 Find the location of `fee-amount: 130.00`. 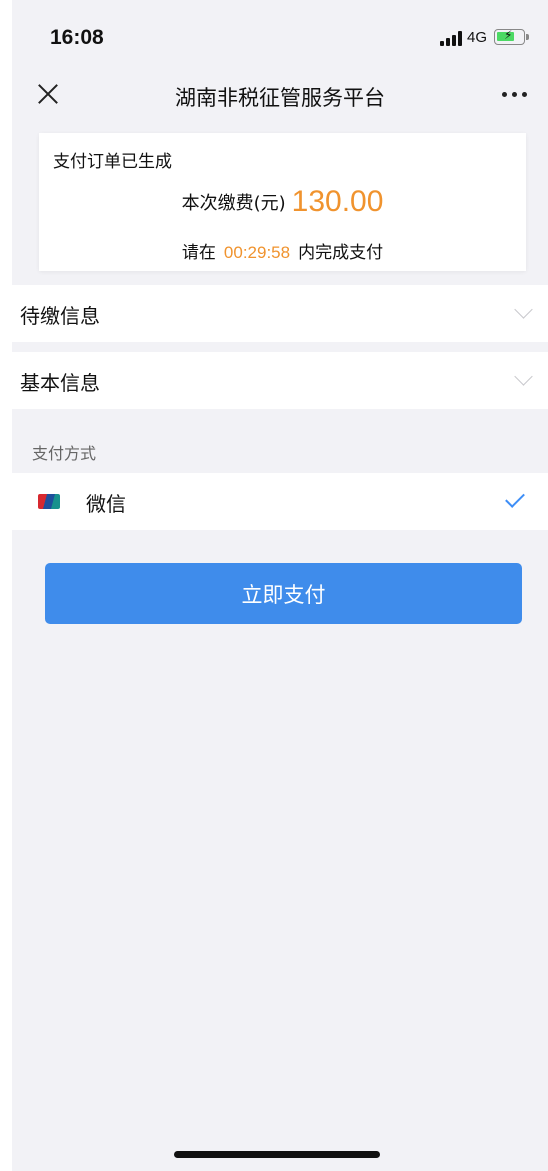

fee-amount: 130.00 is located at coordinates (337, 201).